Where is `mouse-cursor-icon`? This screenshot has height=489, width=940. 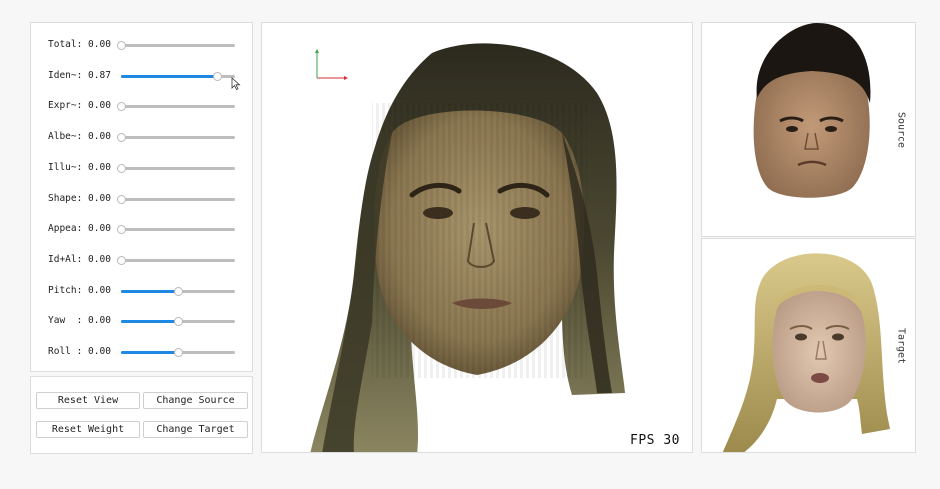 mouse-cursor-icon is located at coordinates (236, 84).